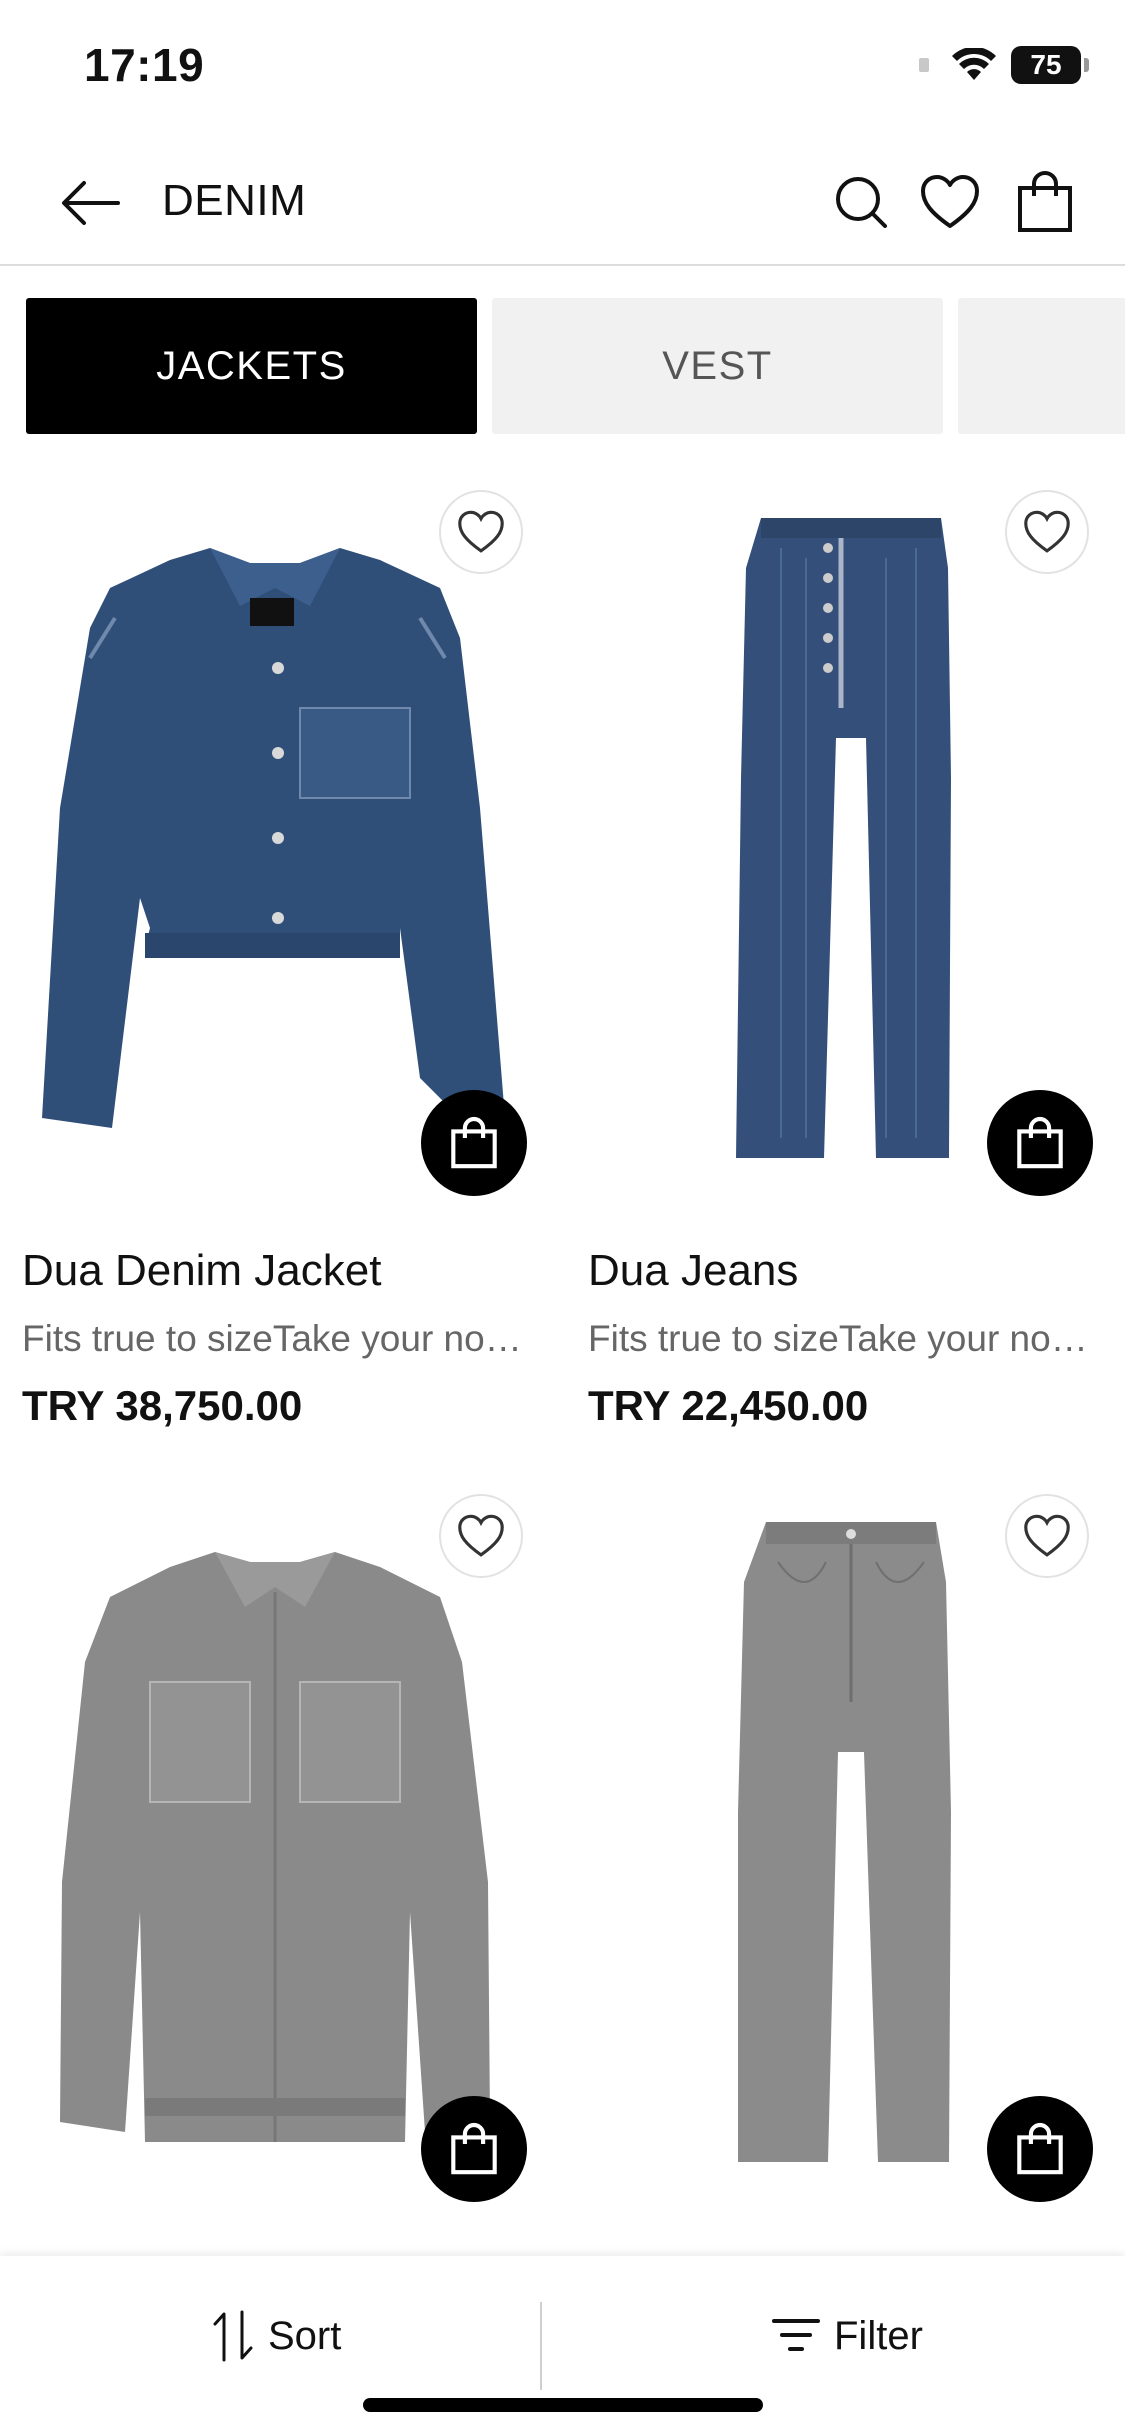  I want to click on cart-button, so click(1045, 202).